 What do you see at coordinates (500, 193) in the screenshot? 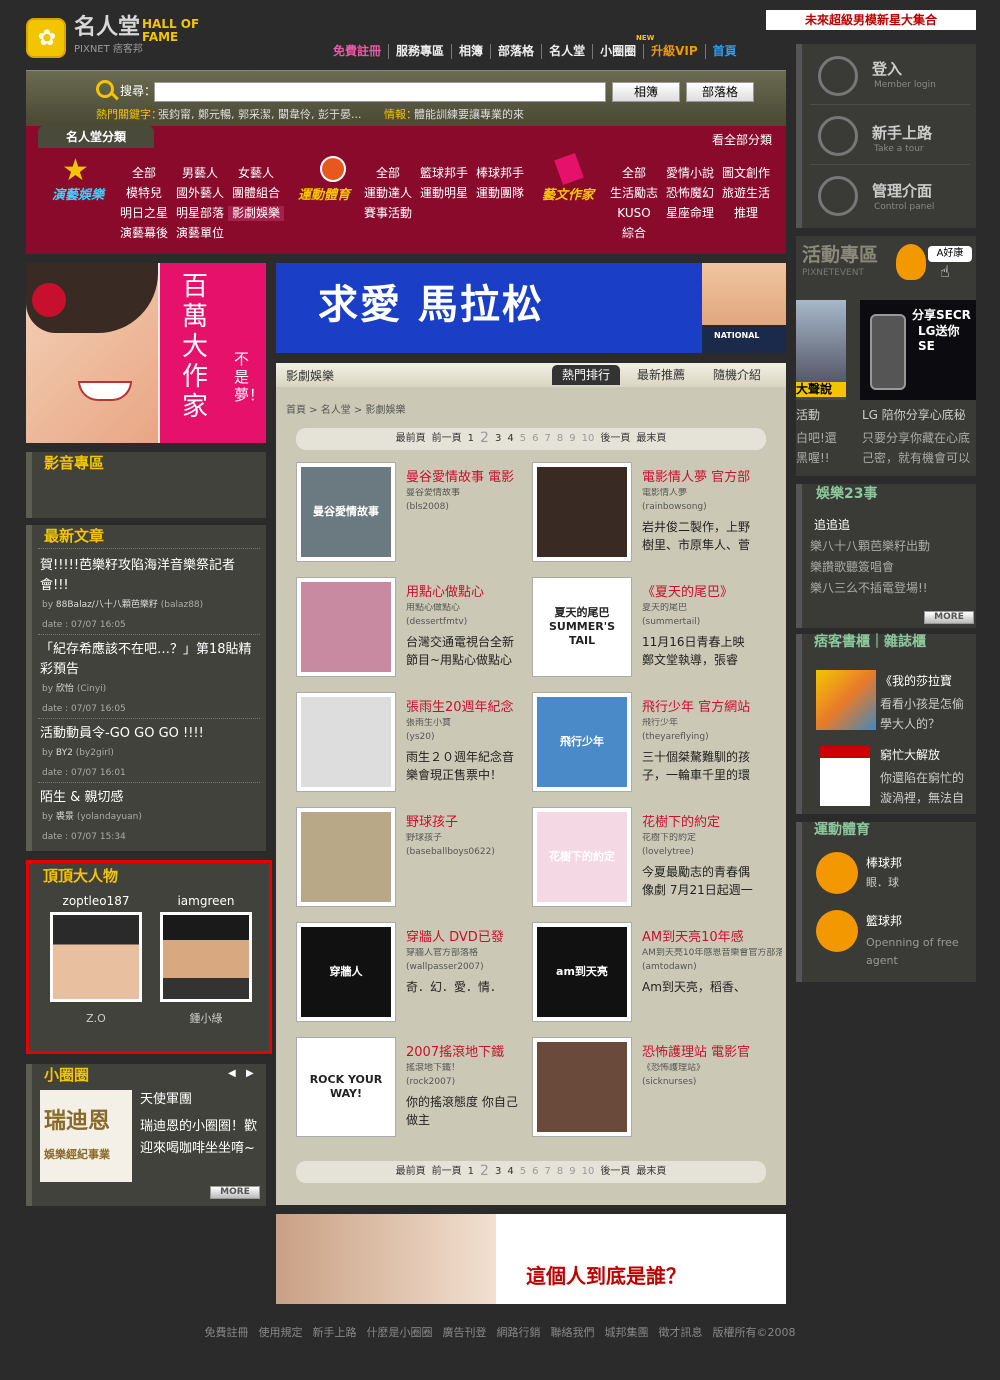
I see `cat-link: 運動團隊` at bounding box center [500, 193].